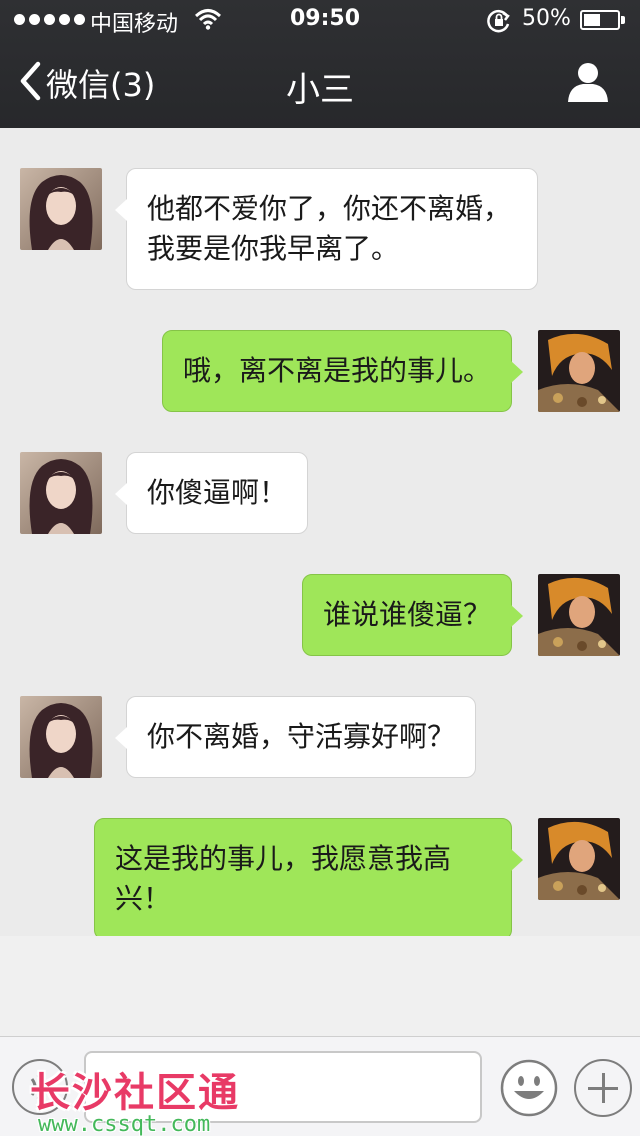 The image size is (640, 1136). I want to click on message-text: 你傻逼啊！, so click(217, 492).